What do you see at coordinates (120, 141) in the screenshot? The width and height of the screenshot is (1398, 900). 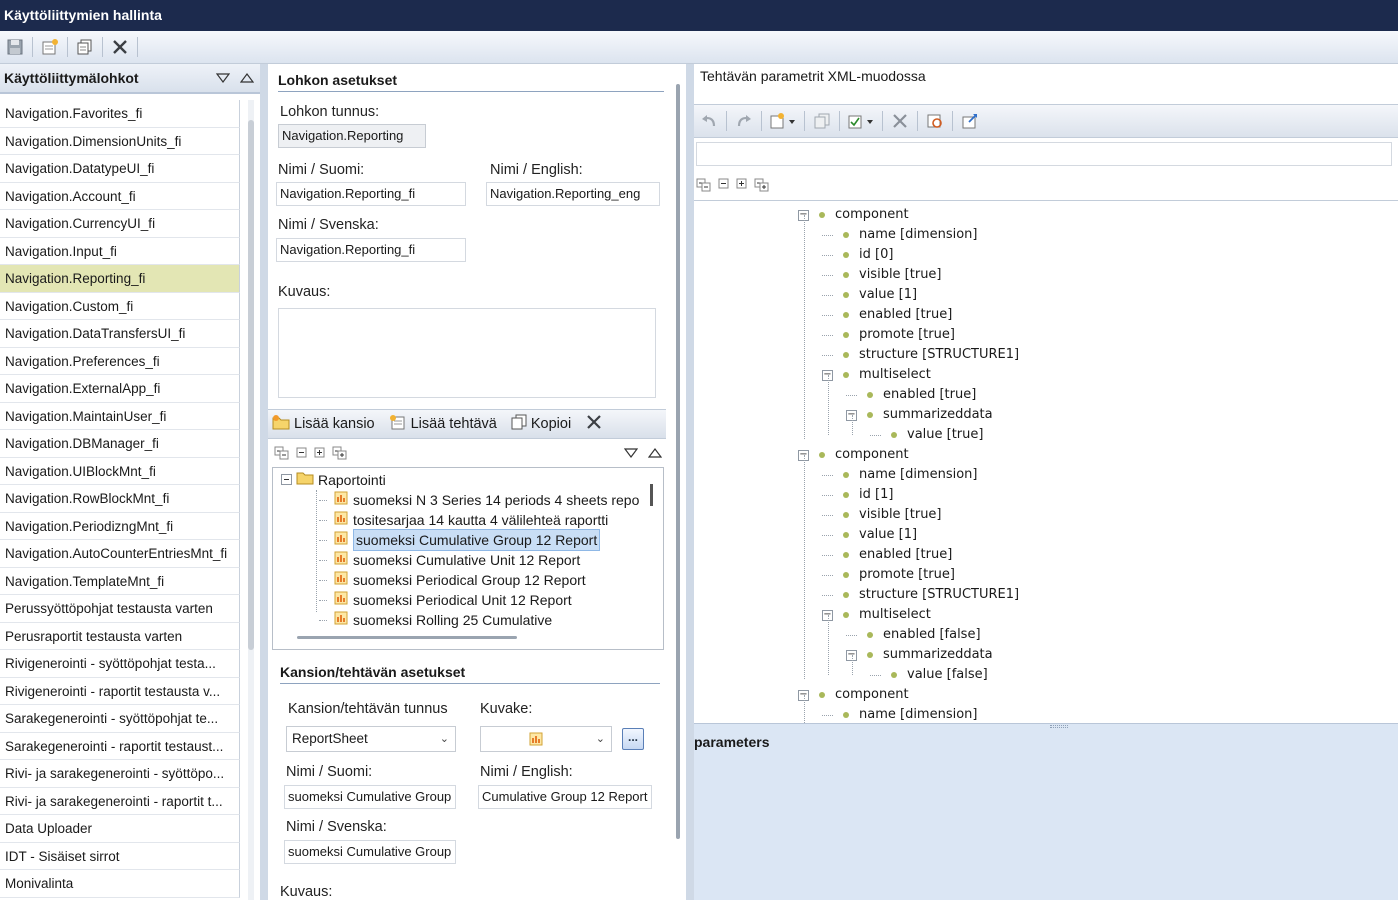 I see `block-list-item: Navigation.DimensionUnits_fi` at bounding box center [120, 141].